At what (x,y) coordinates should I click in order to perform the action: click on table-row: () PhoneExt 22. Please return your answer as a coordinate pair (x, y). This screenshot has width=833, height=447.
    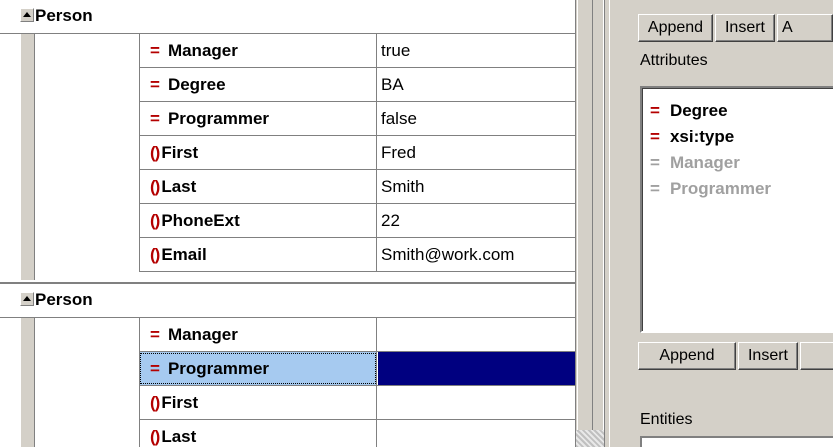
    Looking at the image, I should click on (357, 221).